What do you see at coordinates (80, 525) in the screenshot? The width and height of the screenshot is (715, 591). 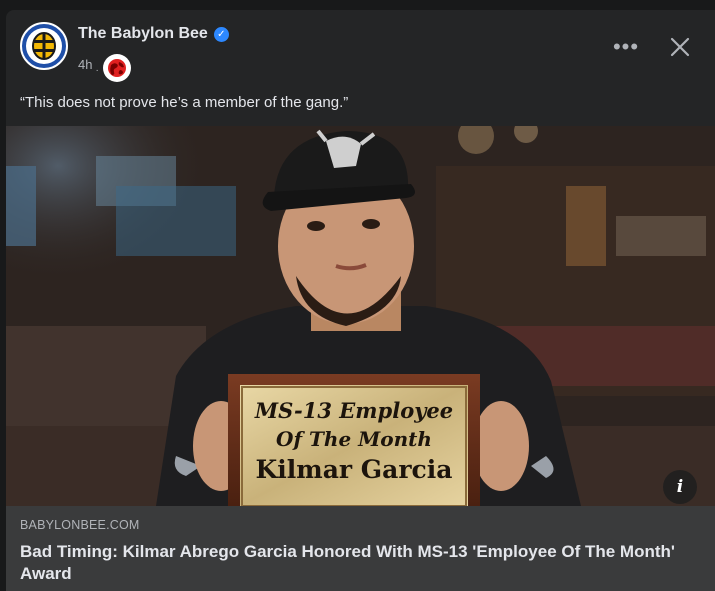 I see `link-domain: BABYLONBEE.COM` at bounding box center [80, 525].